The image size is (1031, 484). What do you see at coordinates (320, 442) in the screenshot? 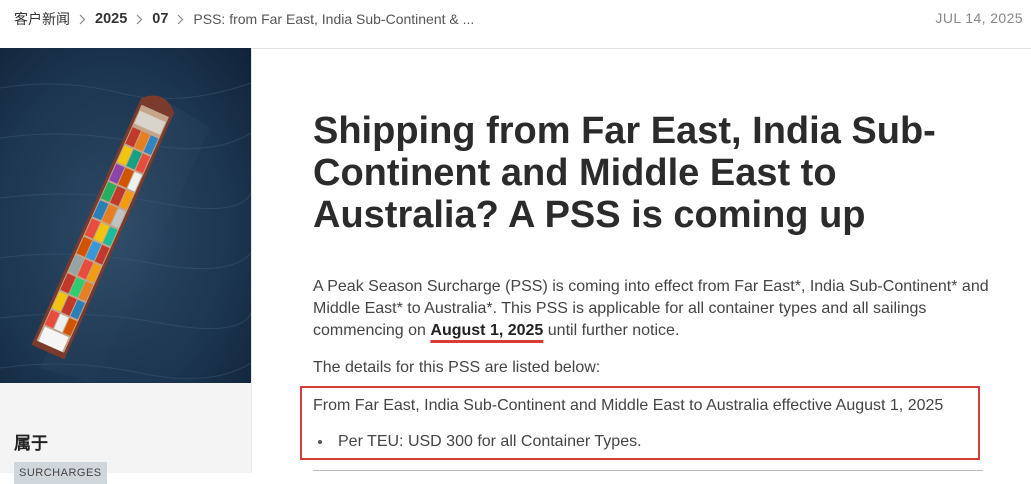
I see `bullet-icon` at bounding box center [320, 442].